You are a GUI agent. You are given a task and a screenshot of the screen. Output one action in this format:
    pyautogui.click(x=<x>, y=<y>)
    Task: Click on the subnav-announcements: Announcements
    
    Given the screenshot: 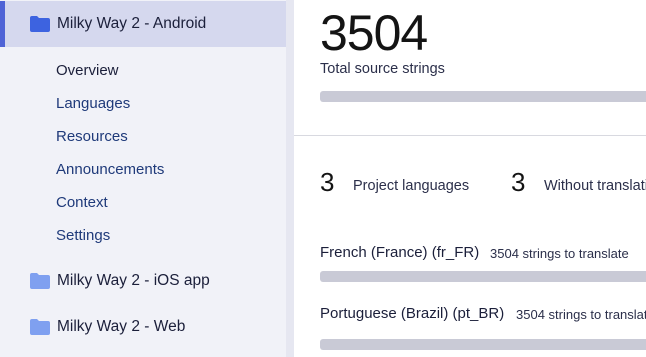 What is the action you would take?
    pyautogui.click(x=110, y=169)
    